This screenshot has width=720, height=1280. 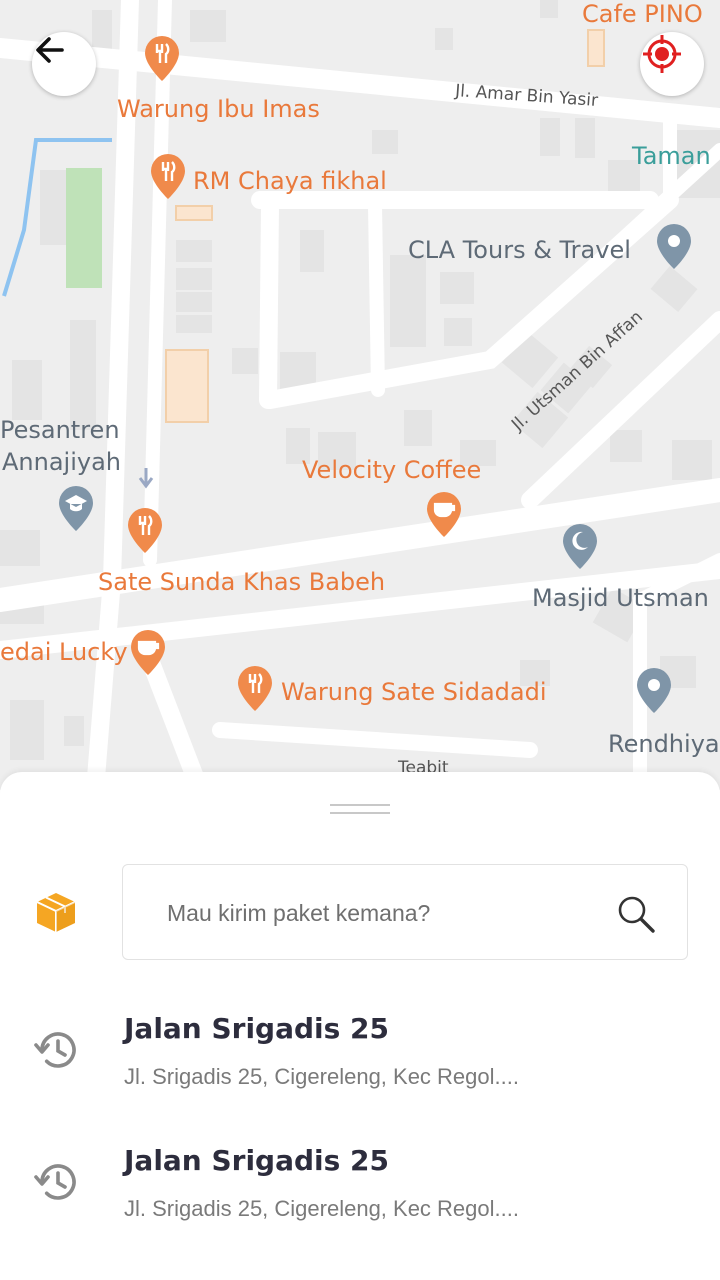 What do you see at coordinates (360, 805) in the screenshot?
I see `sheet-handle` at bounding box center [360, 805].